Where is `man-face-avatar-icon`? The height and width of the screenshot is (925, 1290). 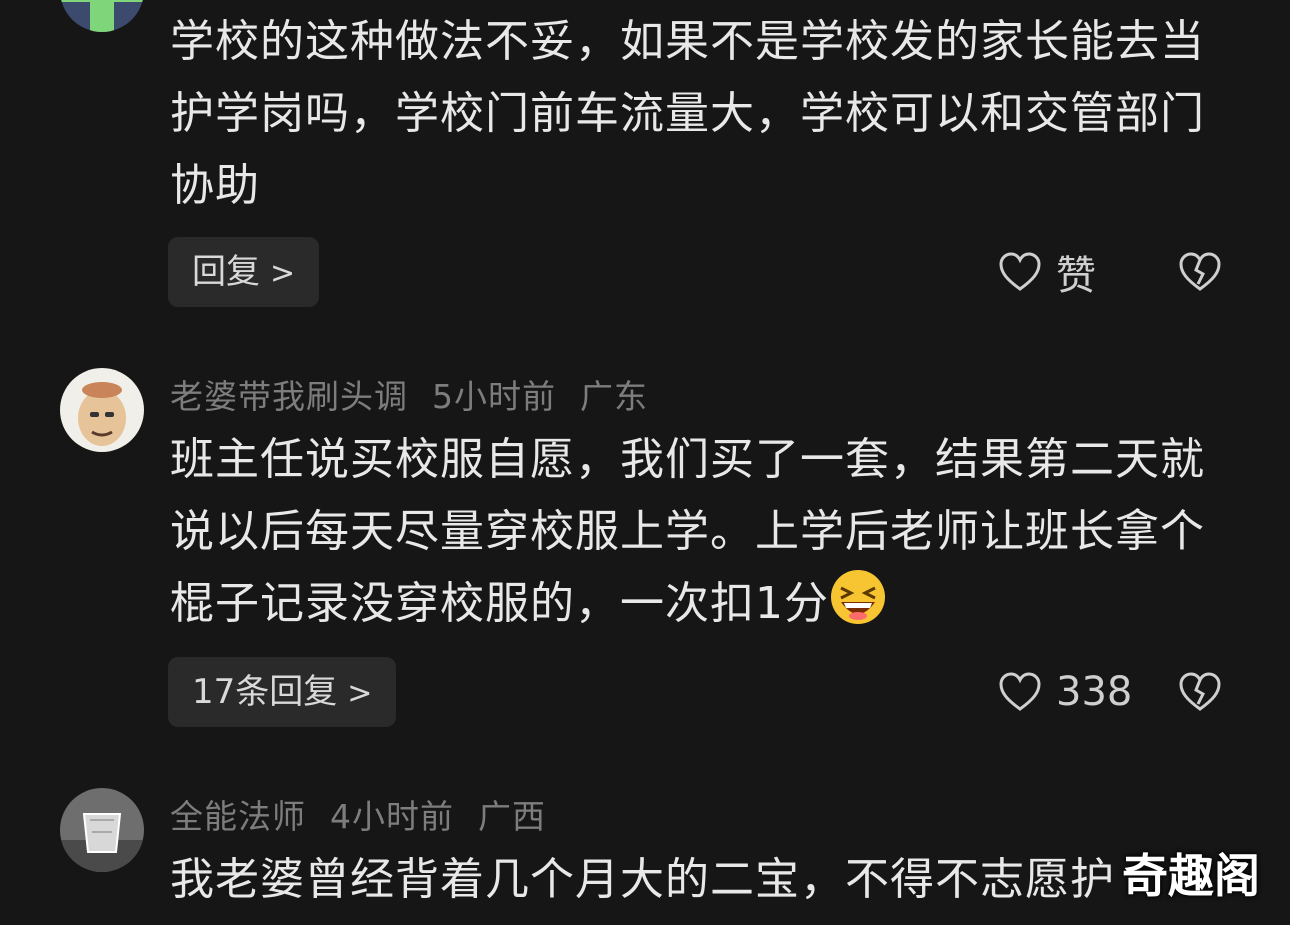
man-face-avatar-icon is located at coordinates (102, 410).